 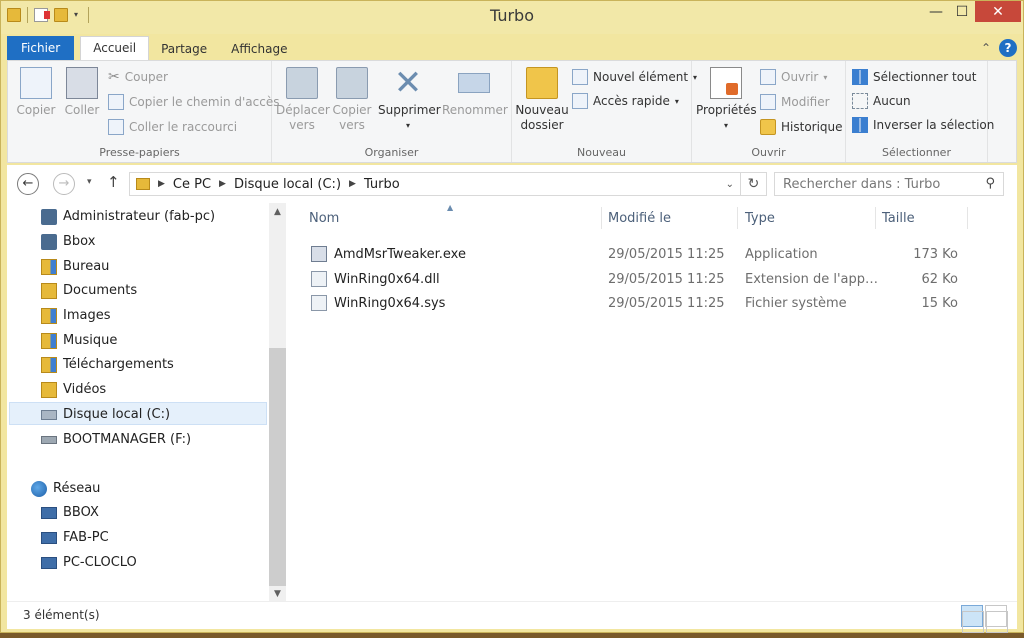 What do you see at coordinates (726, 100) in the screenshot?
I see `properties-button: Propriétés ▾` at bounding box center [726, 100].